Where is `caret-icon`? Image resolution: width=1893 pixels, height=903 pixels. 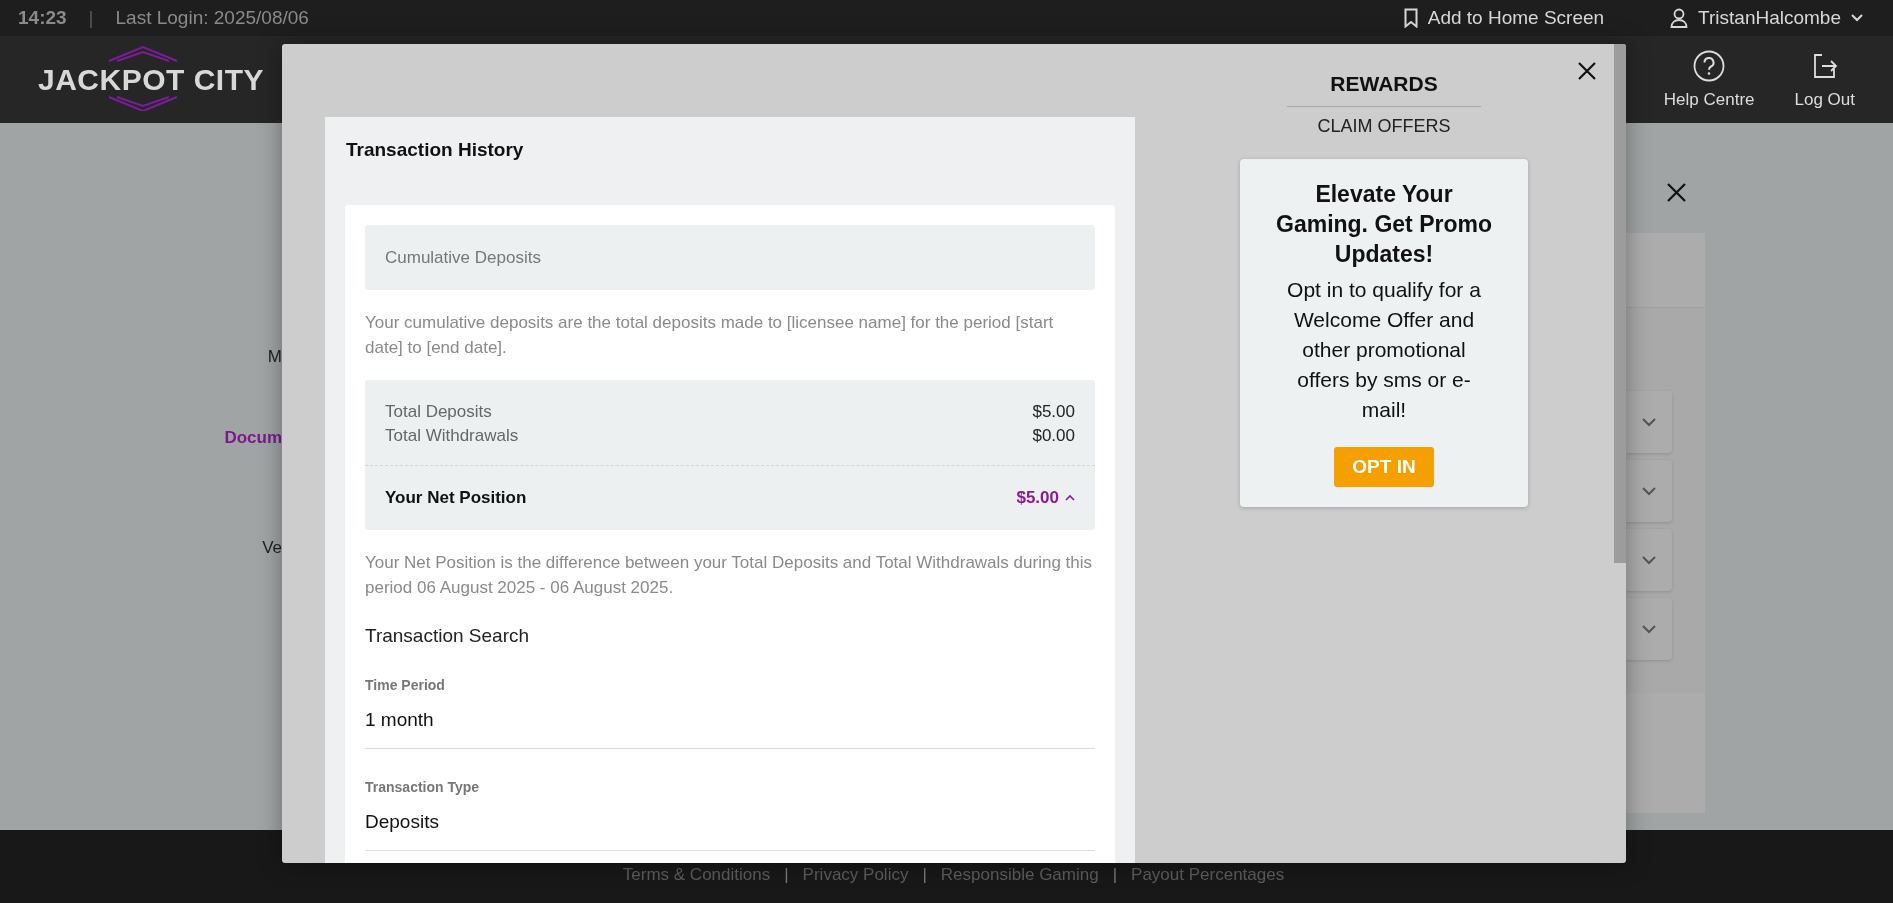
caret-icon is located at coordinates (1070, 498).